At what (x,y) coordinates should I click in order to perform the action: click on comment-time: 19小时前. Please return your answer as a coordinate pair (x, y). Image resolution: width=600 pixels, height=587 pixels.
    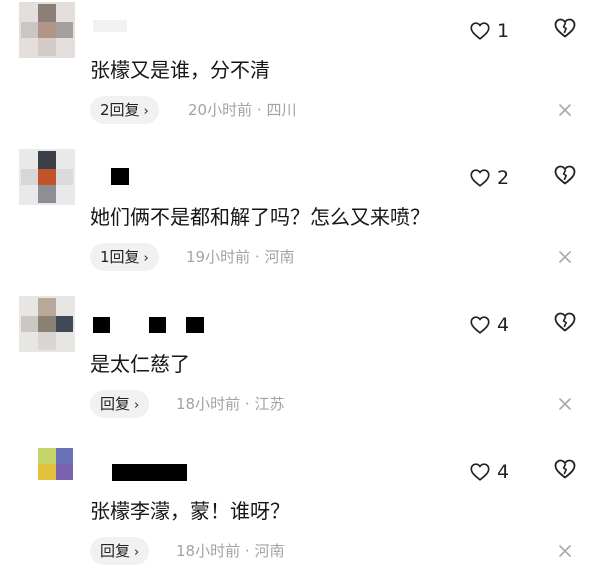
    Looking at the image, I should click on (218, 257).